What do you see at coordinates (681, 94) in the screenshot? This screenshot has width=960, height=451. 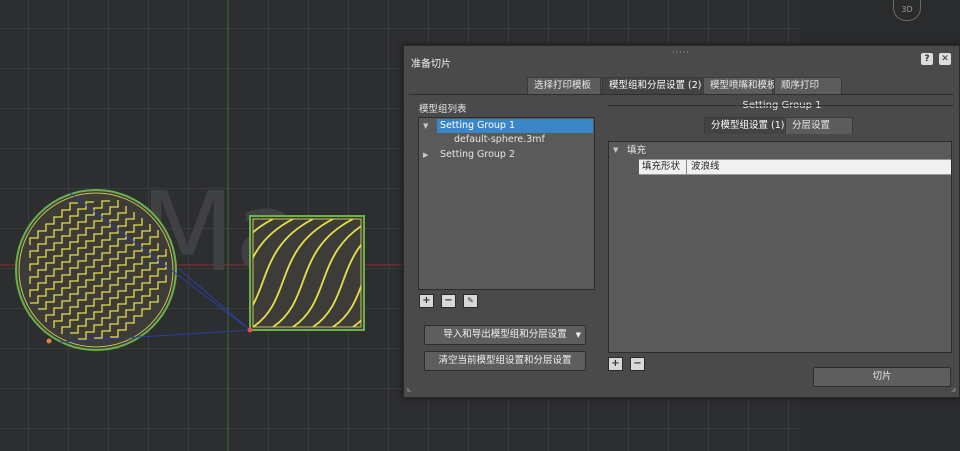 I see `tab-divider` at bounding box center [681, 94].